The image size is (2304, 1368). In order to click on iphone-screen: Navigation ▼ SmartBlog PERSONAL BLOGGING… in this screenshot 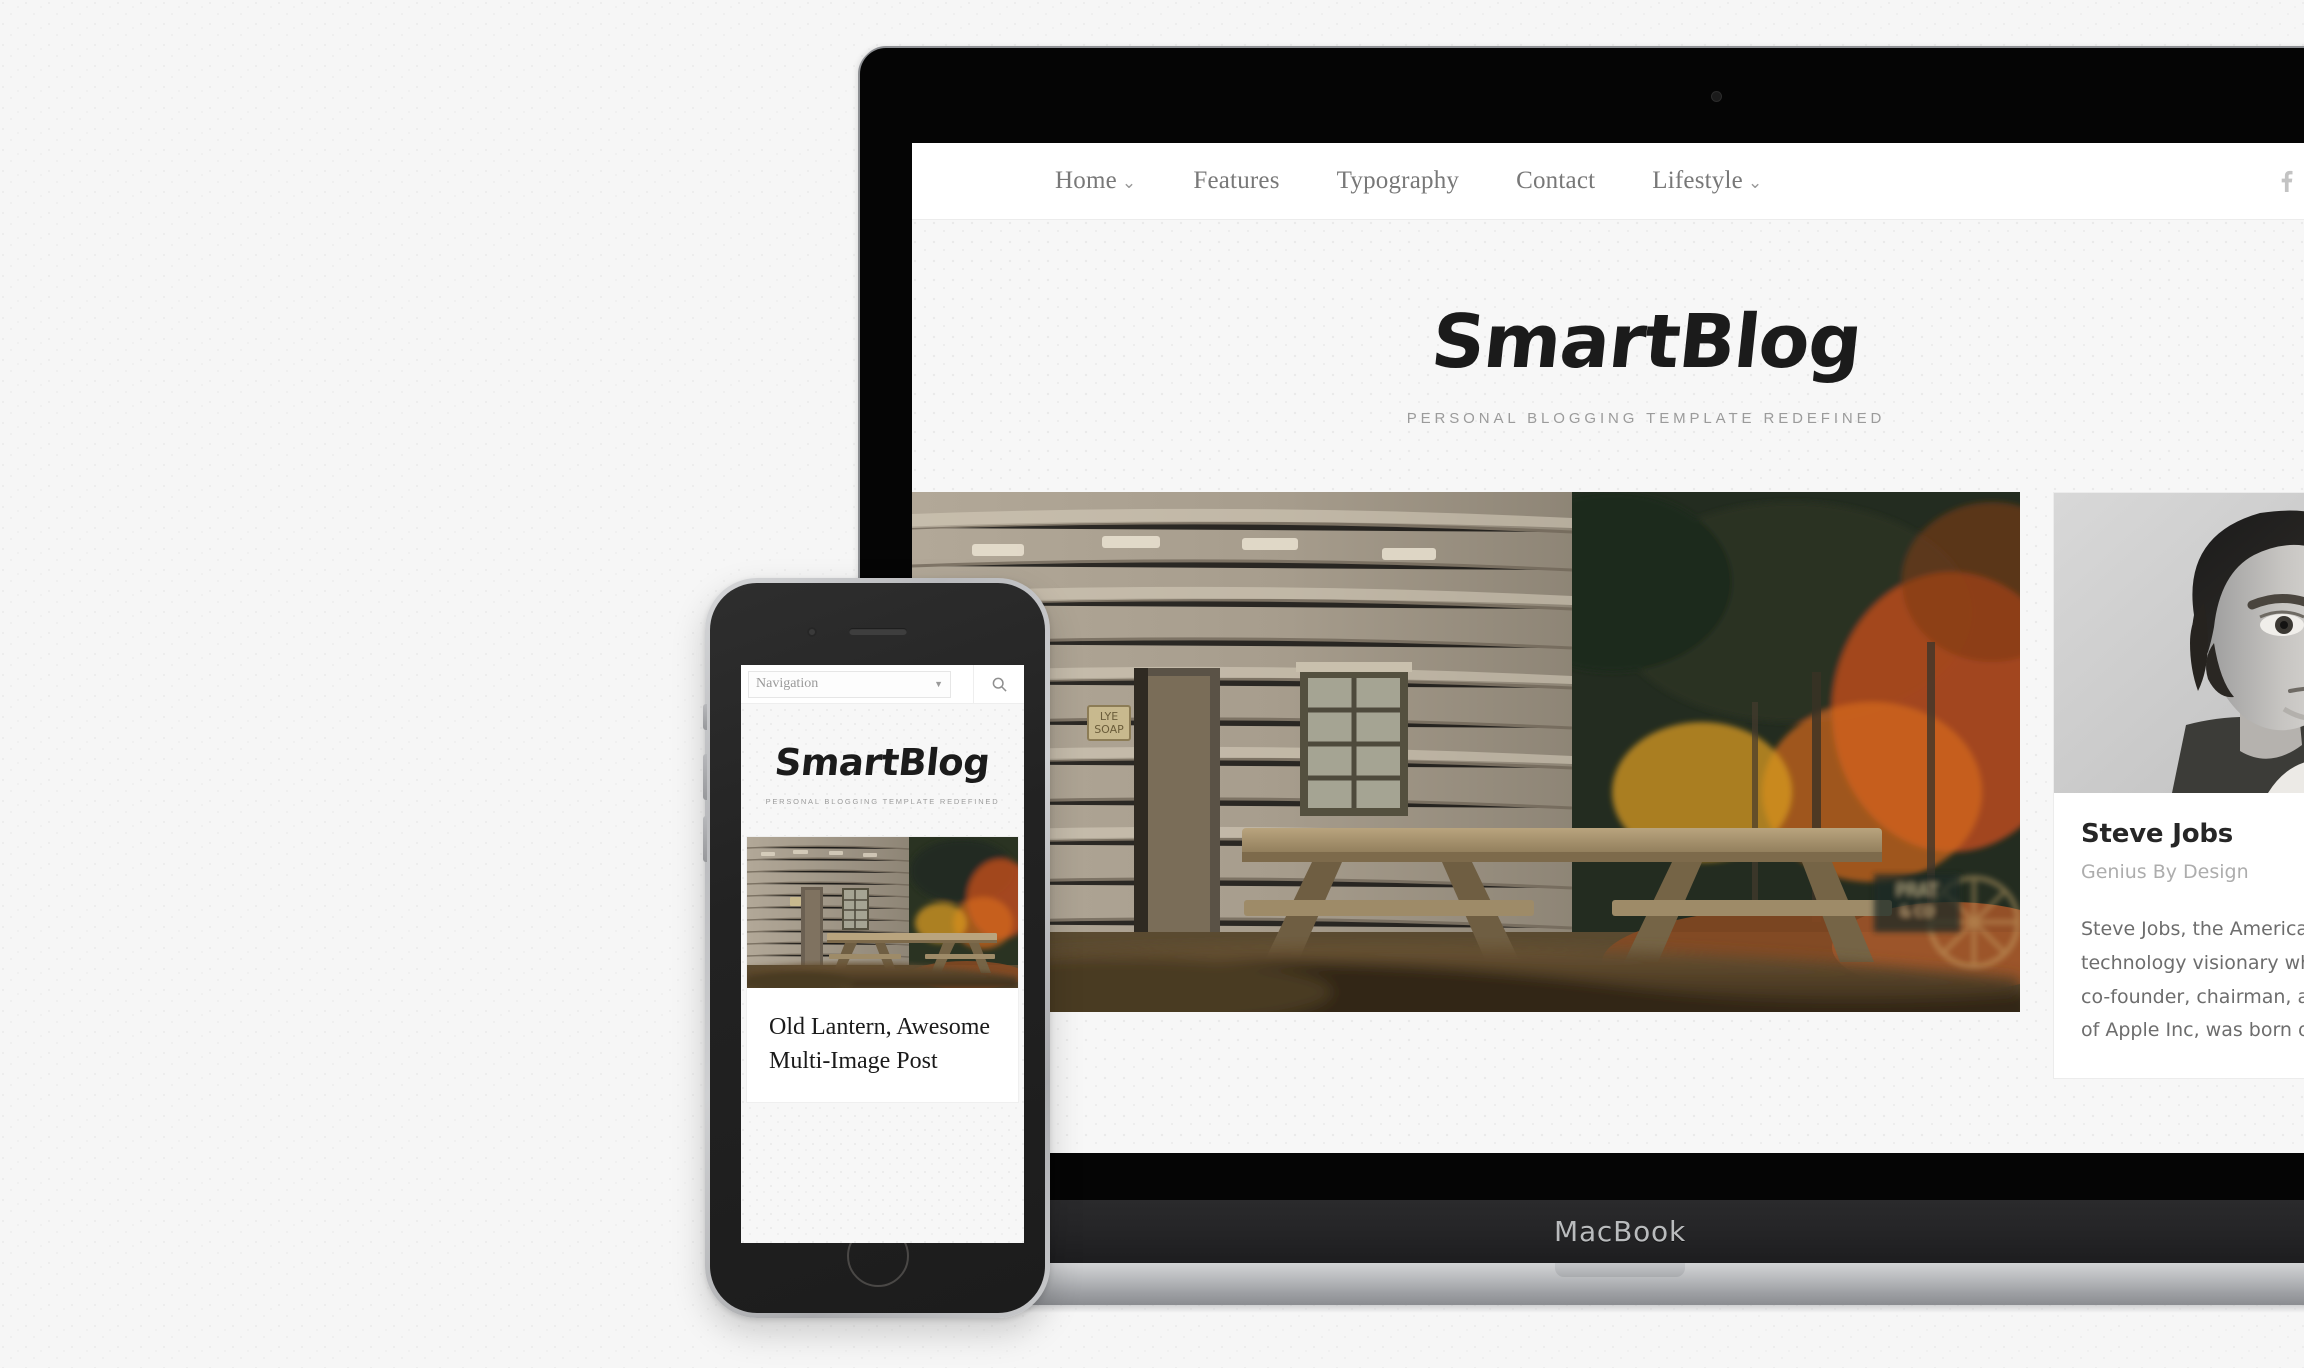, I will do `click(882, 954)`.